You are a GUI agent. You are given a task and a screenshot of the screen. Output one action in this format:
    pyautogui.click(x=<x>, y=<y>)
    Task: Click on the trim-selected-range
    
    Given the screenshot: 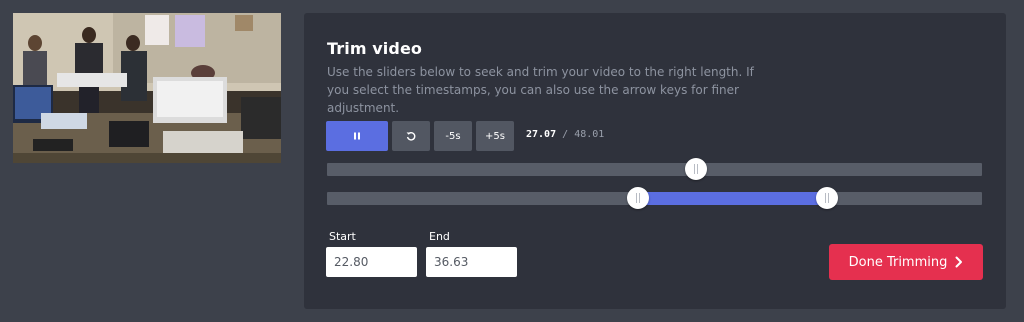 What is the action you would take?
    pyautogui.click(x=732, y=198)
    